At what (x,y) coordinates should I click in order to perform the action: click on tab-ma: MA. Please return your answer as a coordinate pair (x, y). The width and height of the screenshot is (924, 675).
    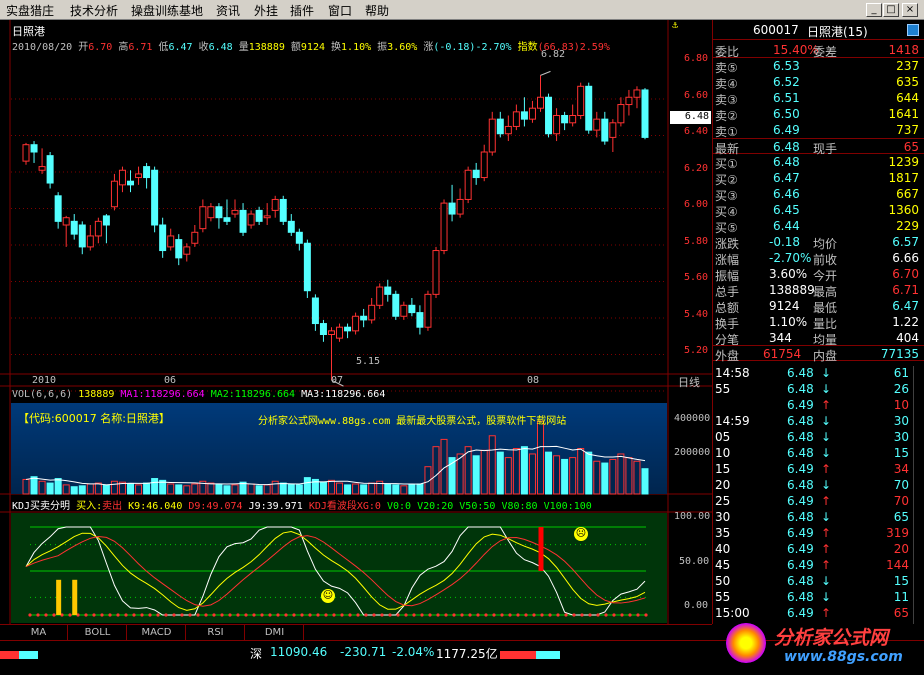
    Looking at the image, I should click on (39, 633).